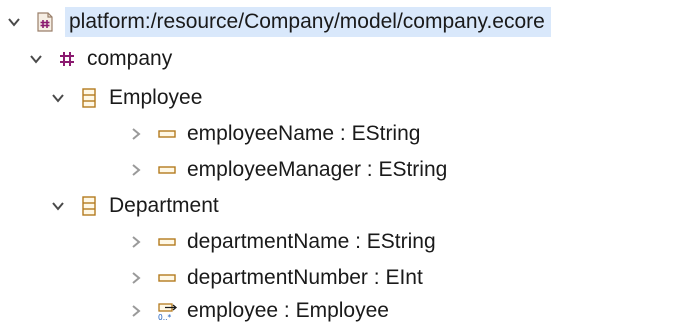 Image resolution: width=691 pixels, height=329 pixels. I want to click on tree-label-feature: employee : Employee, so click(288, 311).